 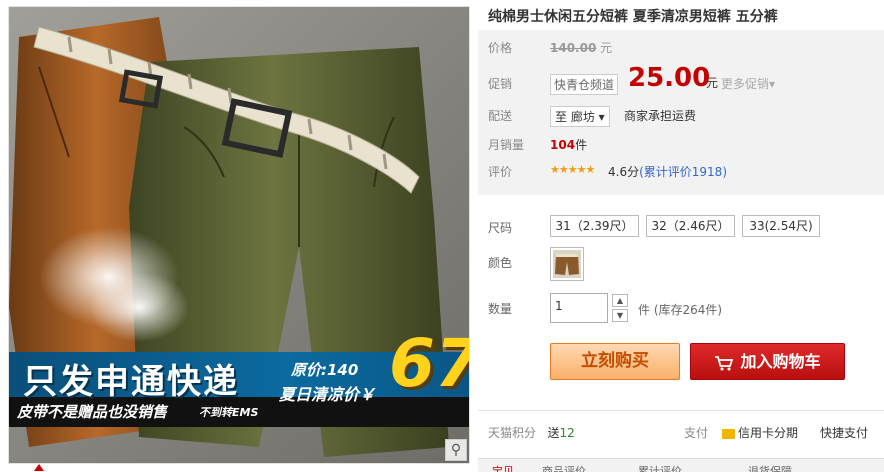 I want to click on review-count-value: 1918, so click(x=707, y=172).